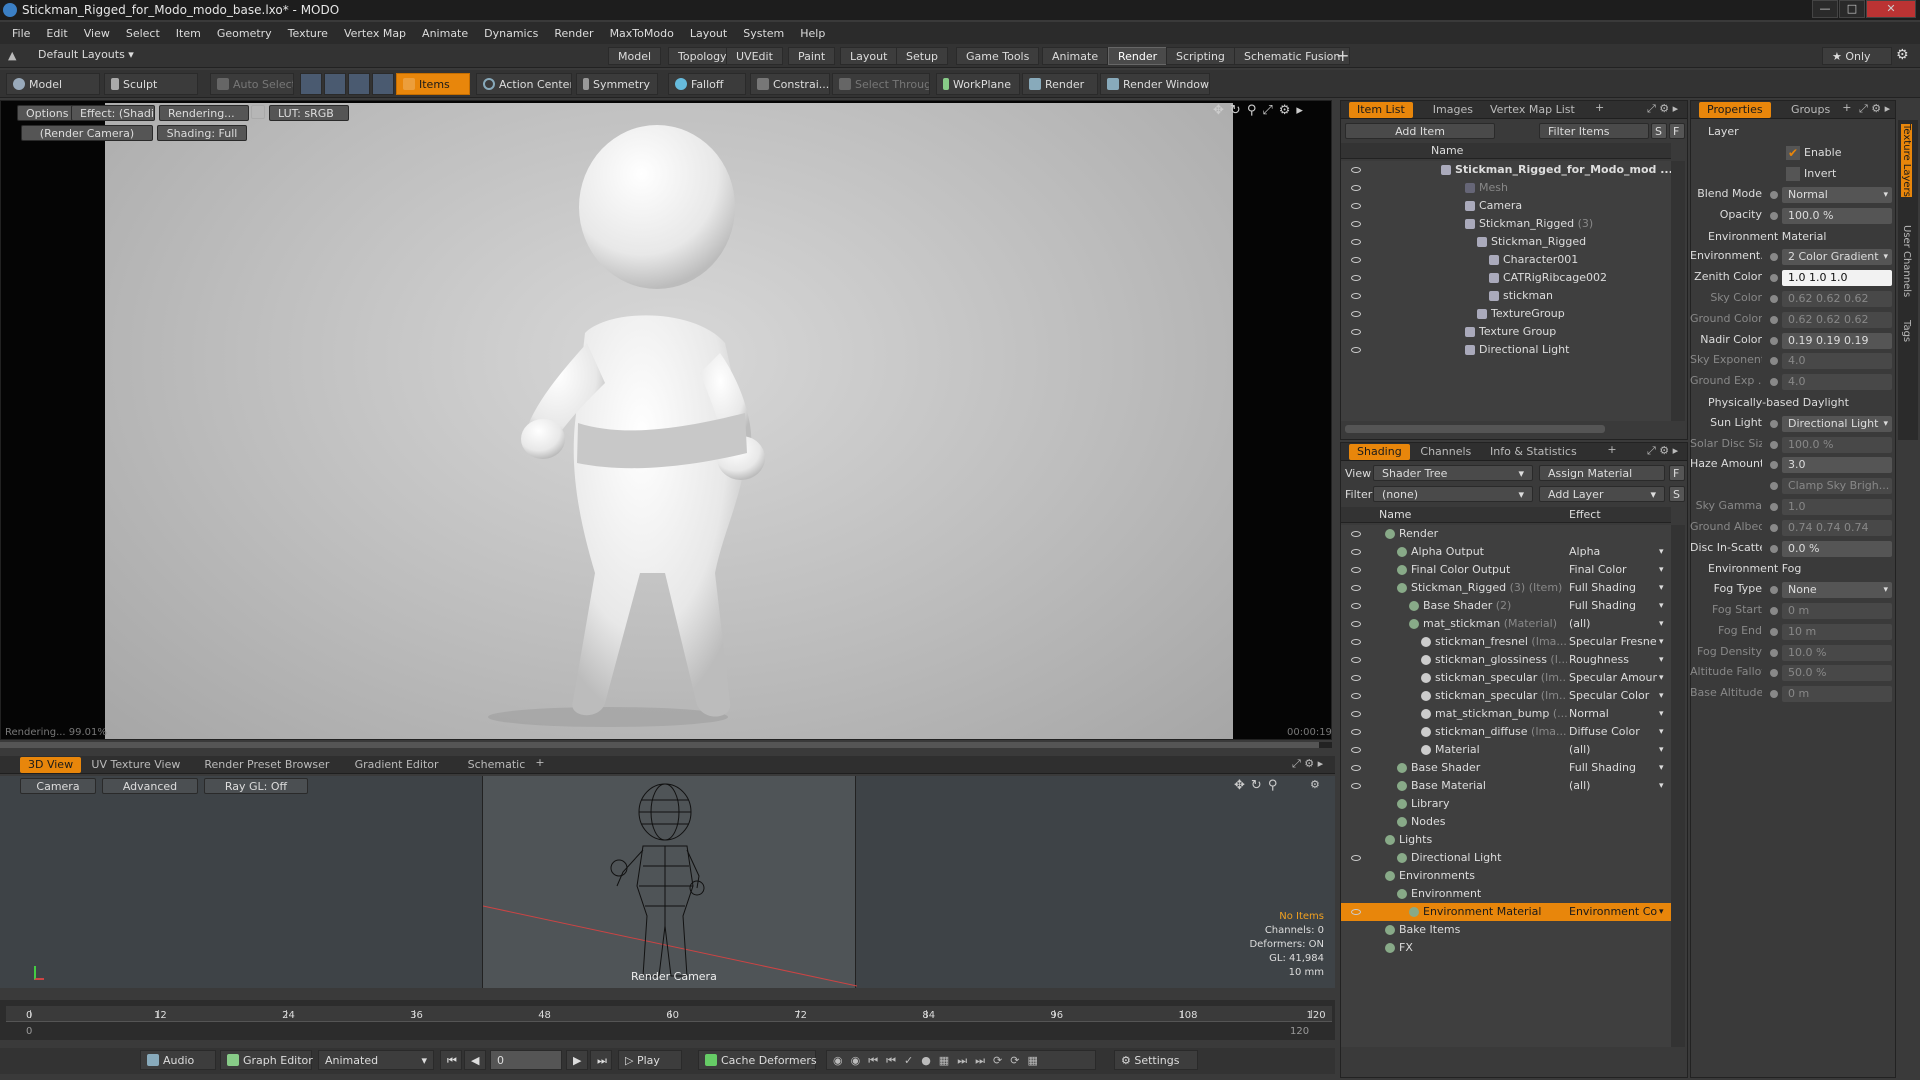  What do you see at coordinates (1288, 110) in the screenshot?
I see `settings-icon: ⚙` at bounding box center [1288, 110].